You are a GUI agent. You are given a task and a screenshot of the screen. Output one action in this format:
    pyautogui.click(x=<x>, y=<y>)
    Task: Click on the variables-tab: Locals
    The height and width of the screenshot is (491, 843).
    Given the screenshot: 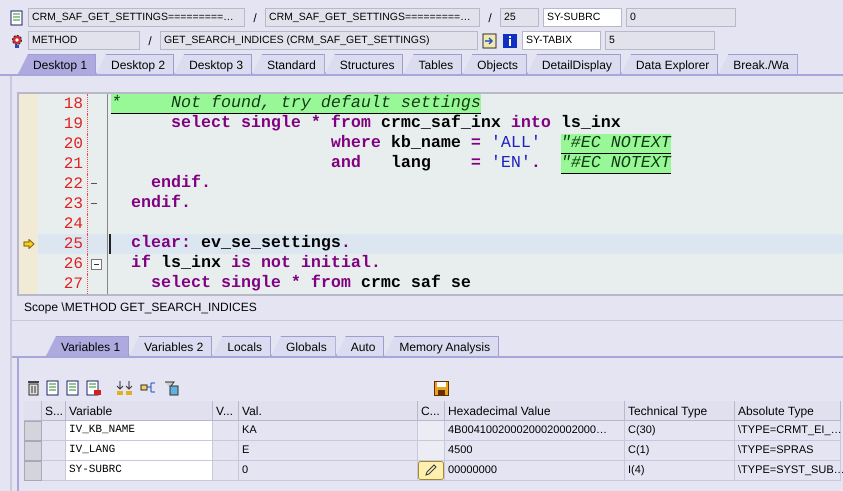 What is the action you would take?
    pyautogui.click(x=241, y=346)
    